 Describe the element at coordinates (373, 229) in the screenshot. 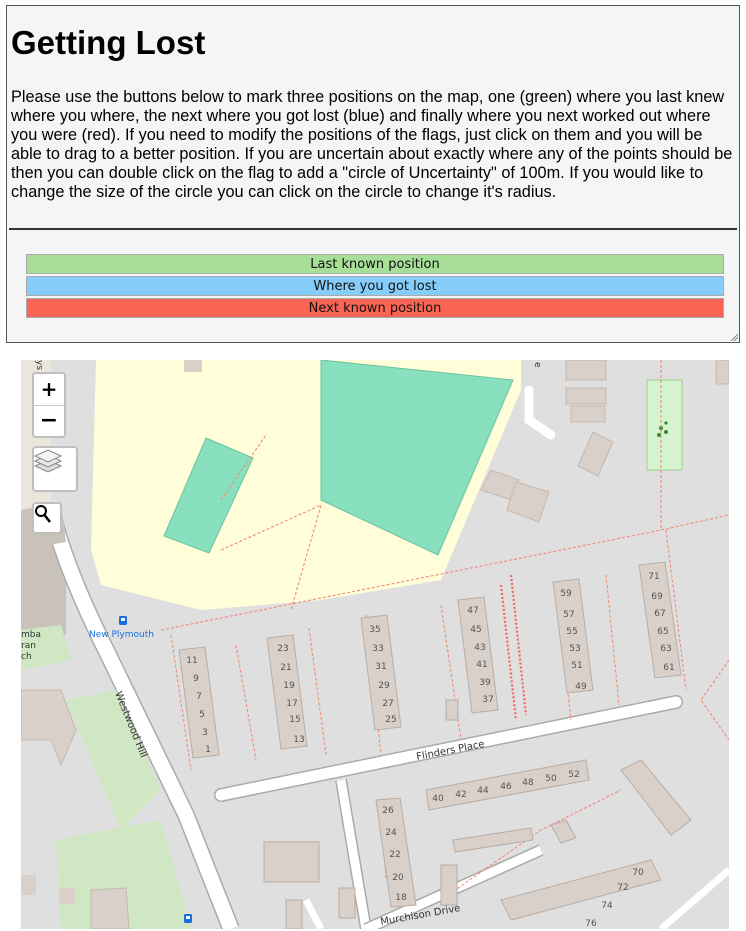

I see `divider` at that location.